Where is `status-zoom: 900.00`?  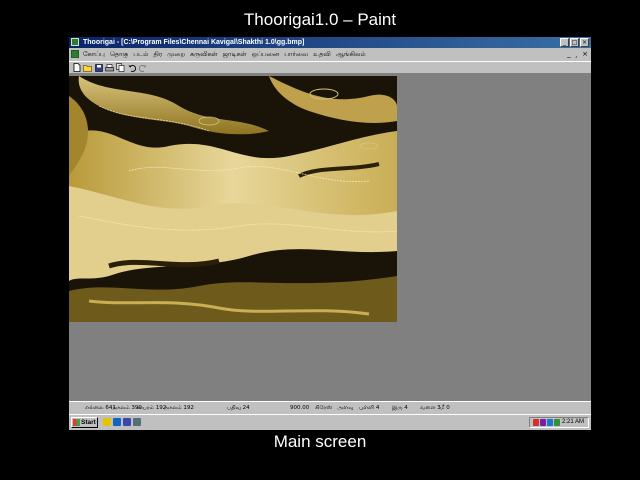
status-zoom: 900.00 is located at coordinates (300, 408).